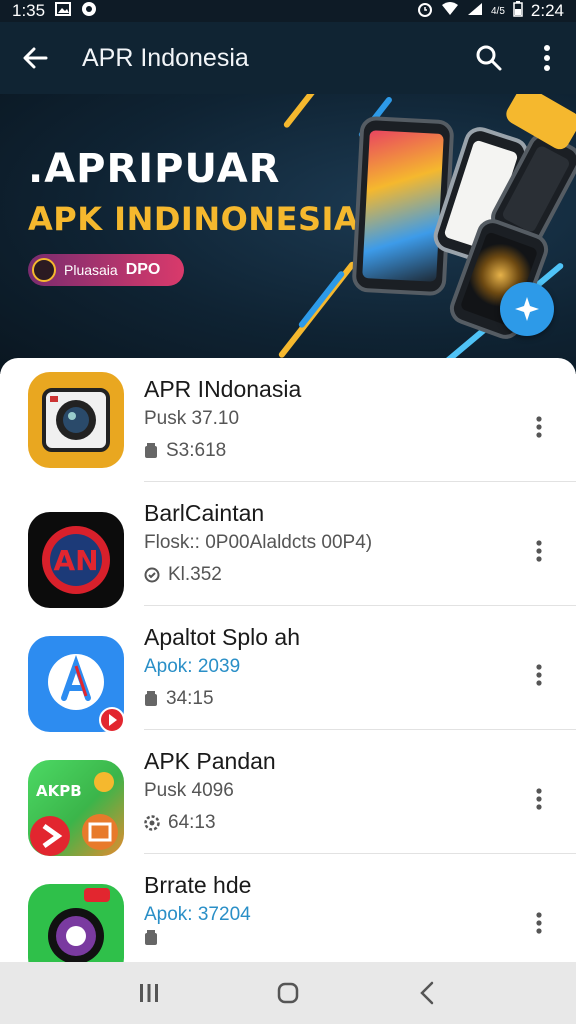  Describe the element at coordinates (76, 926) in the screenshot. I see `brrate-app-icon` at that location.